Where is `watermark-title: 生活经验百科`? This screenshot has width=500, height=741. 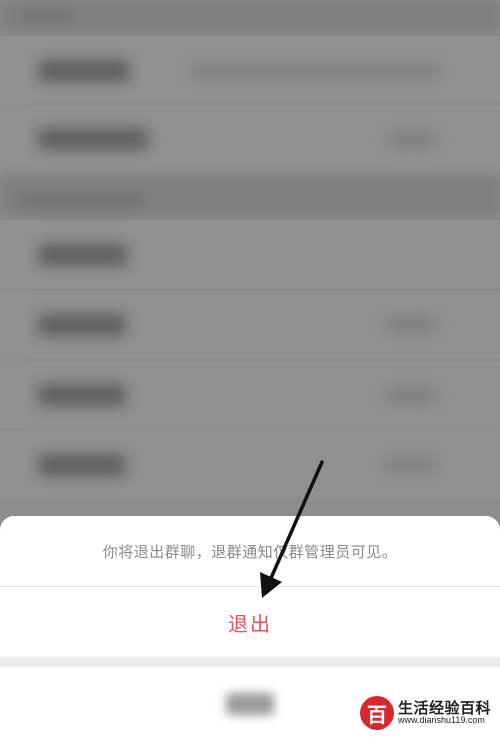 watermark-title: 生活经验百科 is located at coordinates (445, 707).